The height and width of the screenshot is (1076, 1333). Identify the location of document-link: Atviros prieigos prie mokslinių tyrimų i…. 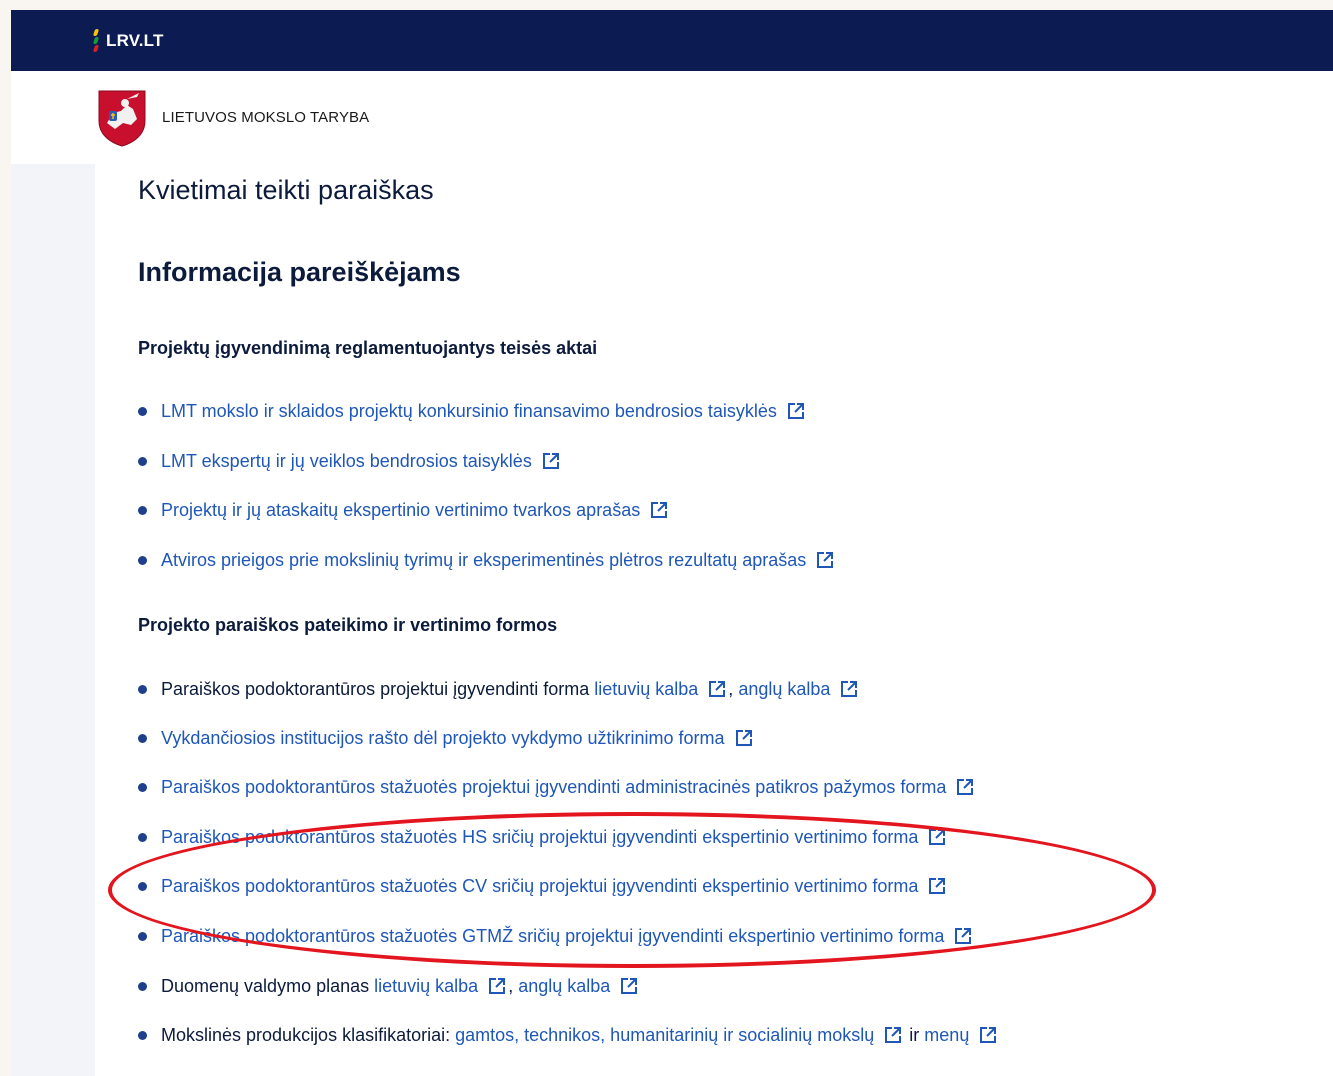
(483, 560).